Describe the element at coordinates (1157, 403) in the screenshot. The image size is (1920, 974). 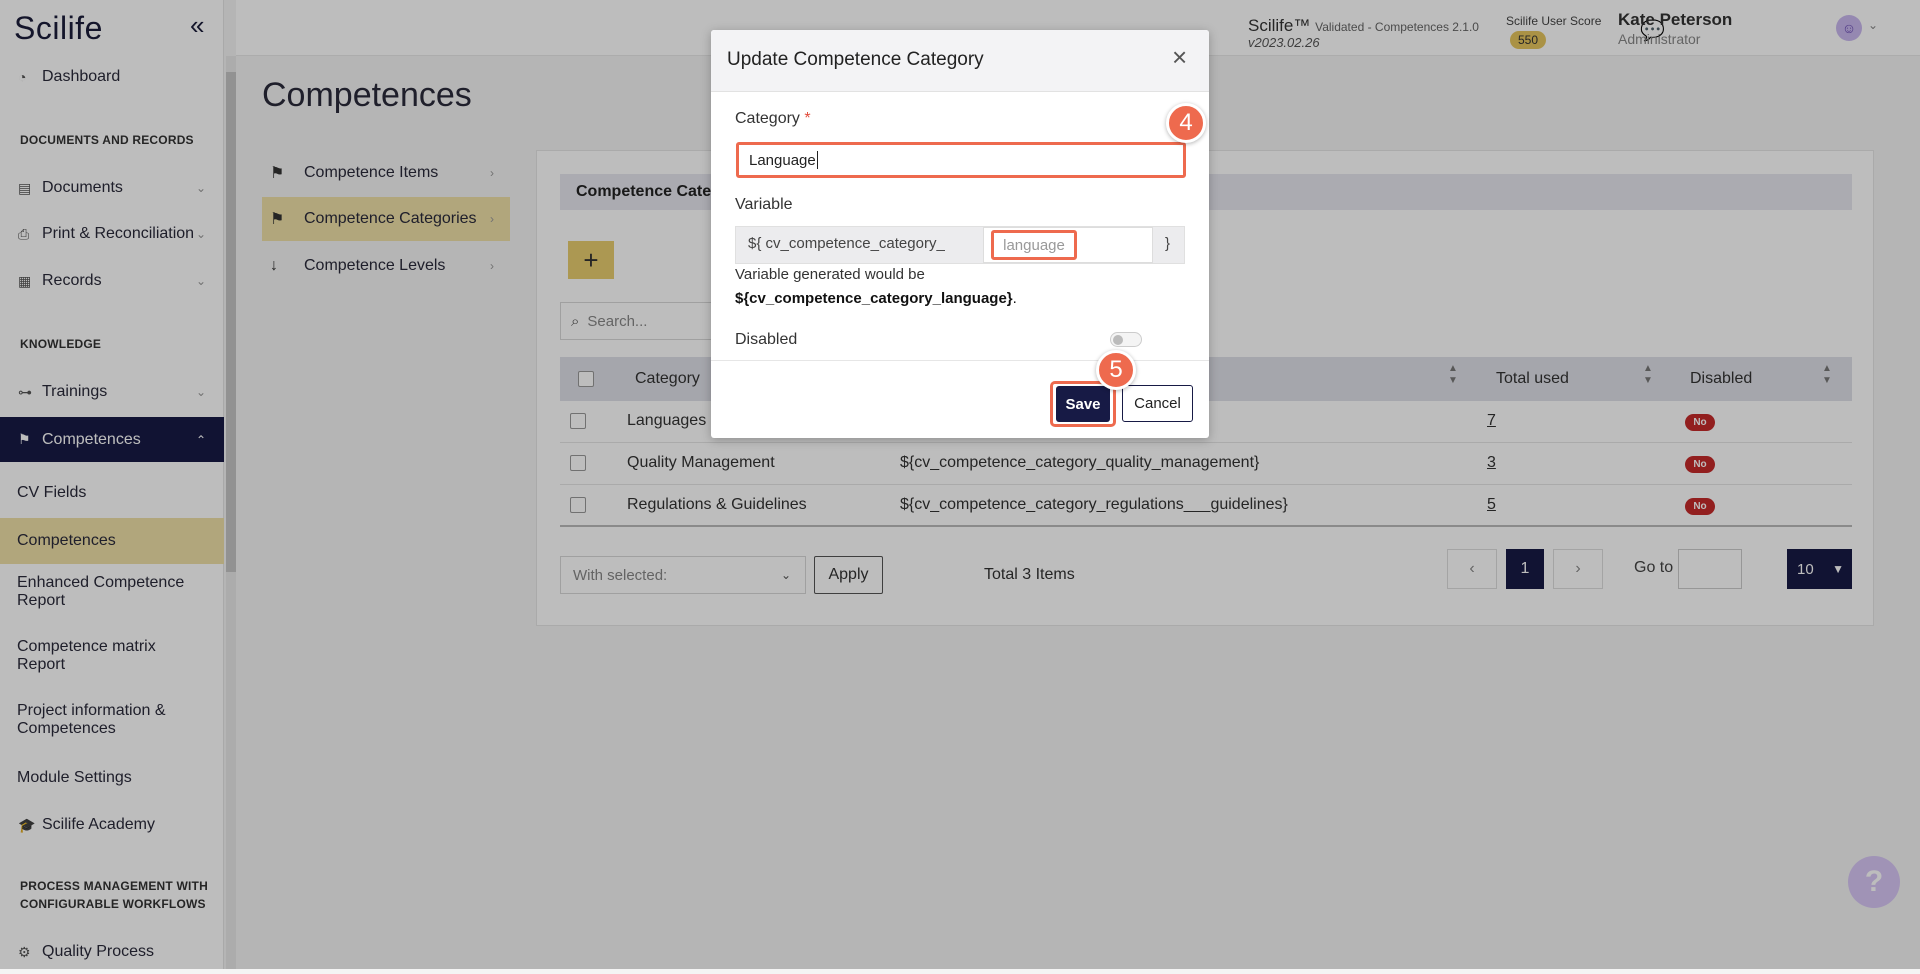
I see `cancel-button: Cancel` at that location.